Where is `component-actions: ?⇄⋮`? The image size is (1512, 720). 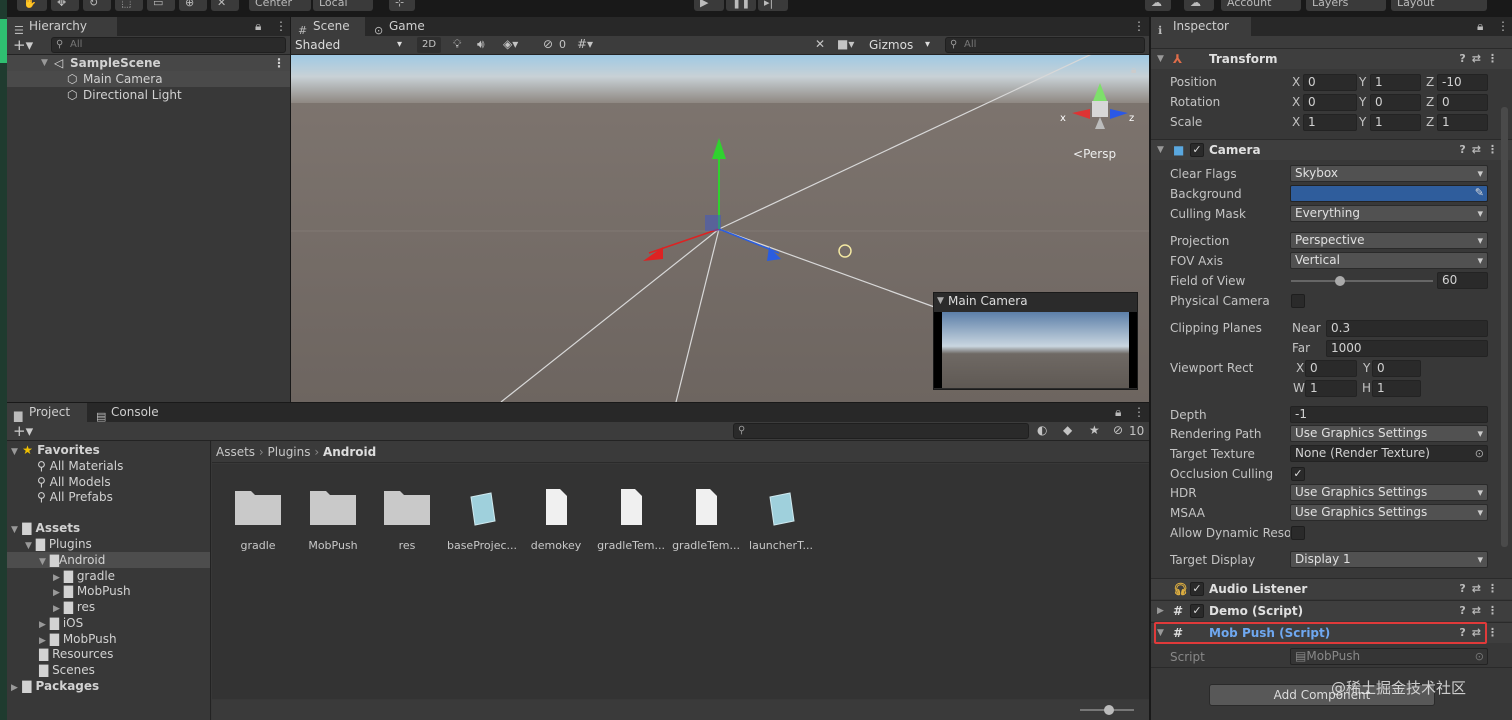
component-actions: ?⇄⋮ is located at coordinates (1481, 611).